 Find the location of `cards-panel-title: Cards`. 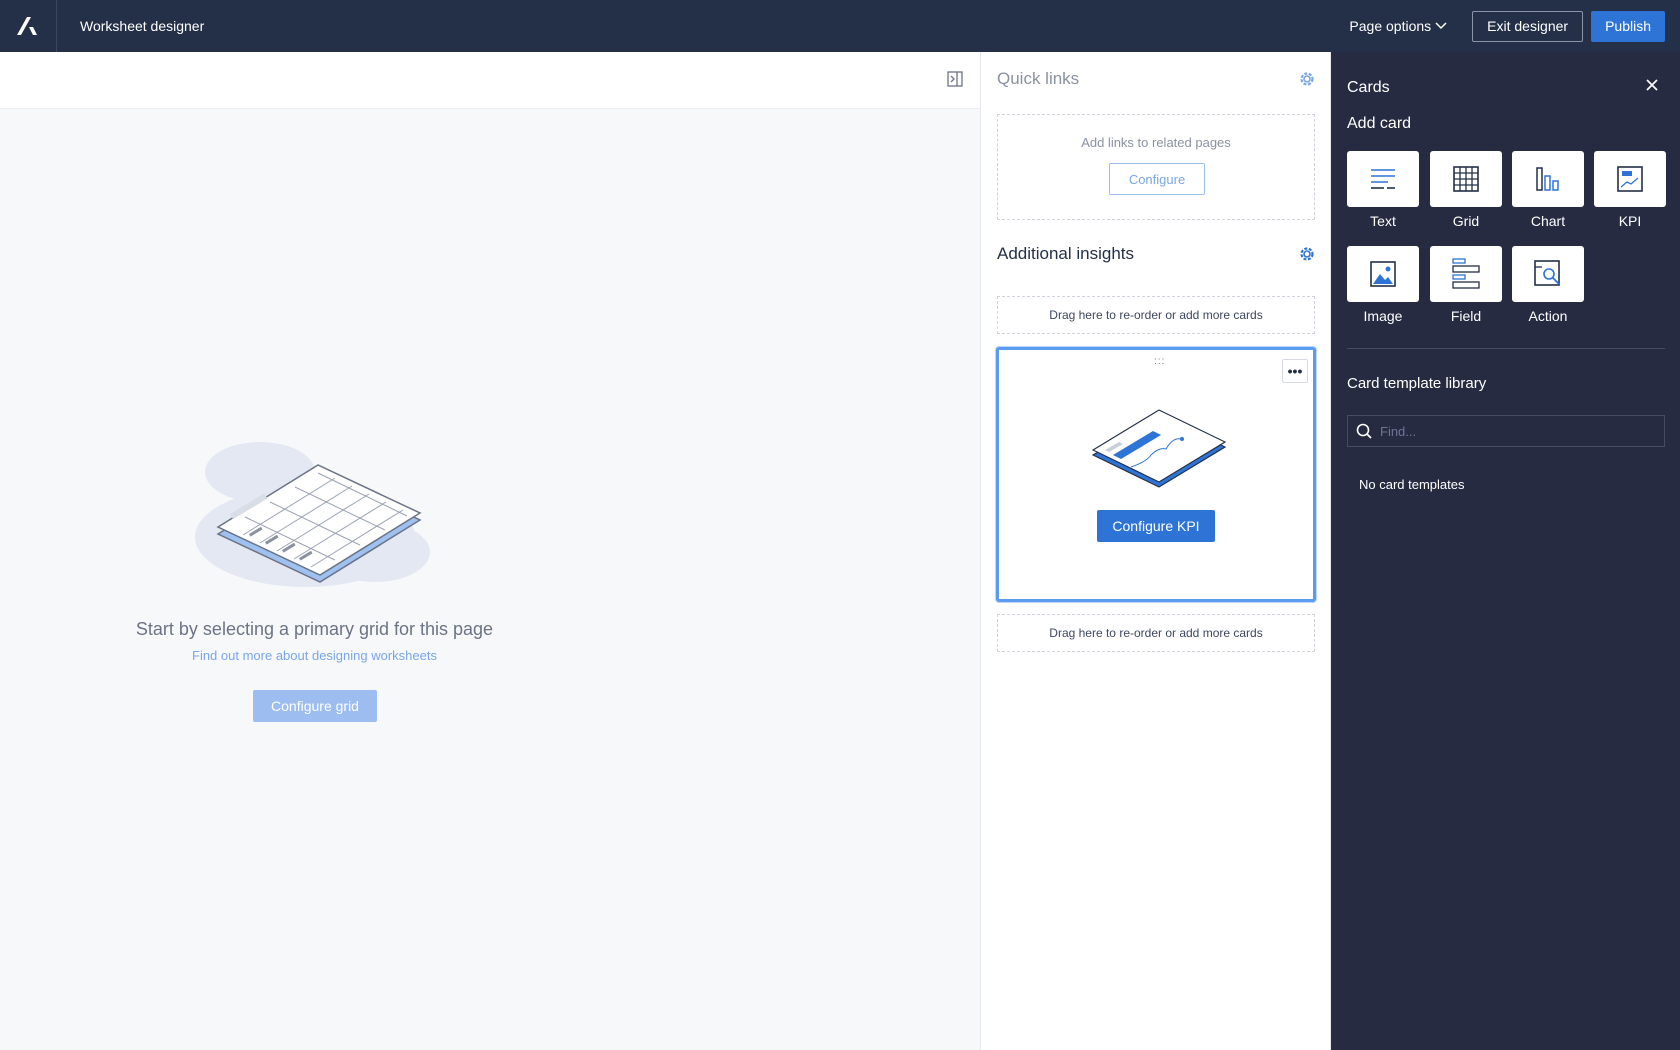

cards-panel-title: Cards is located at coordinates (1368, 87).